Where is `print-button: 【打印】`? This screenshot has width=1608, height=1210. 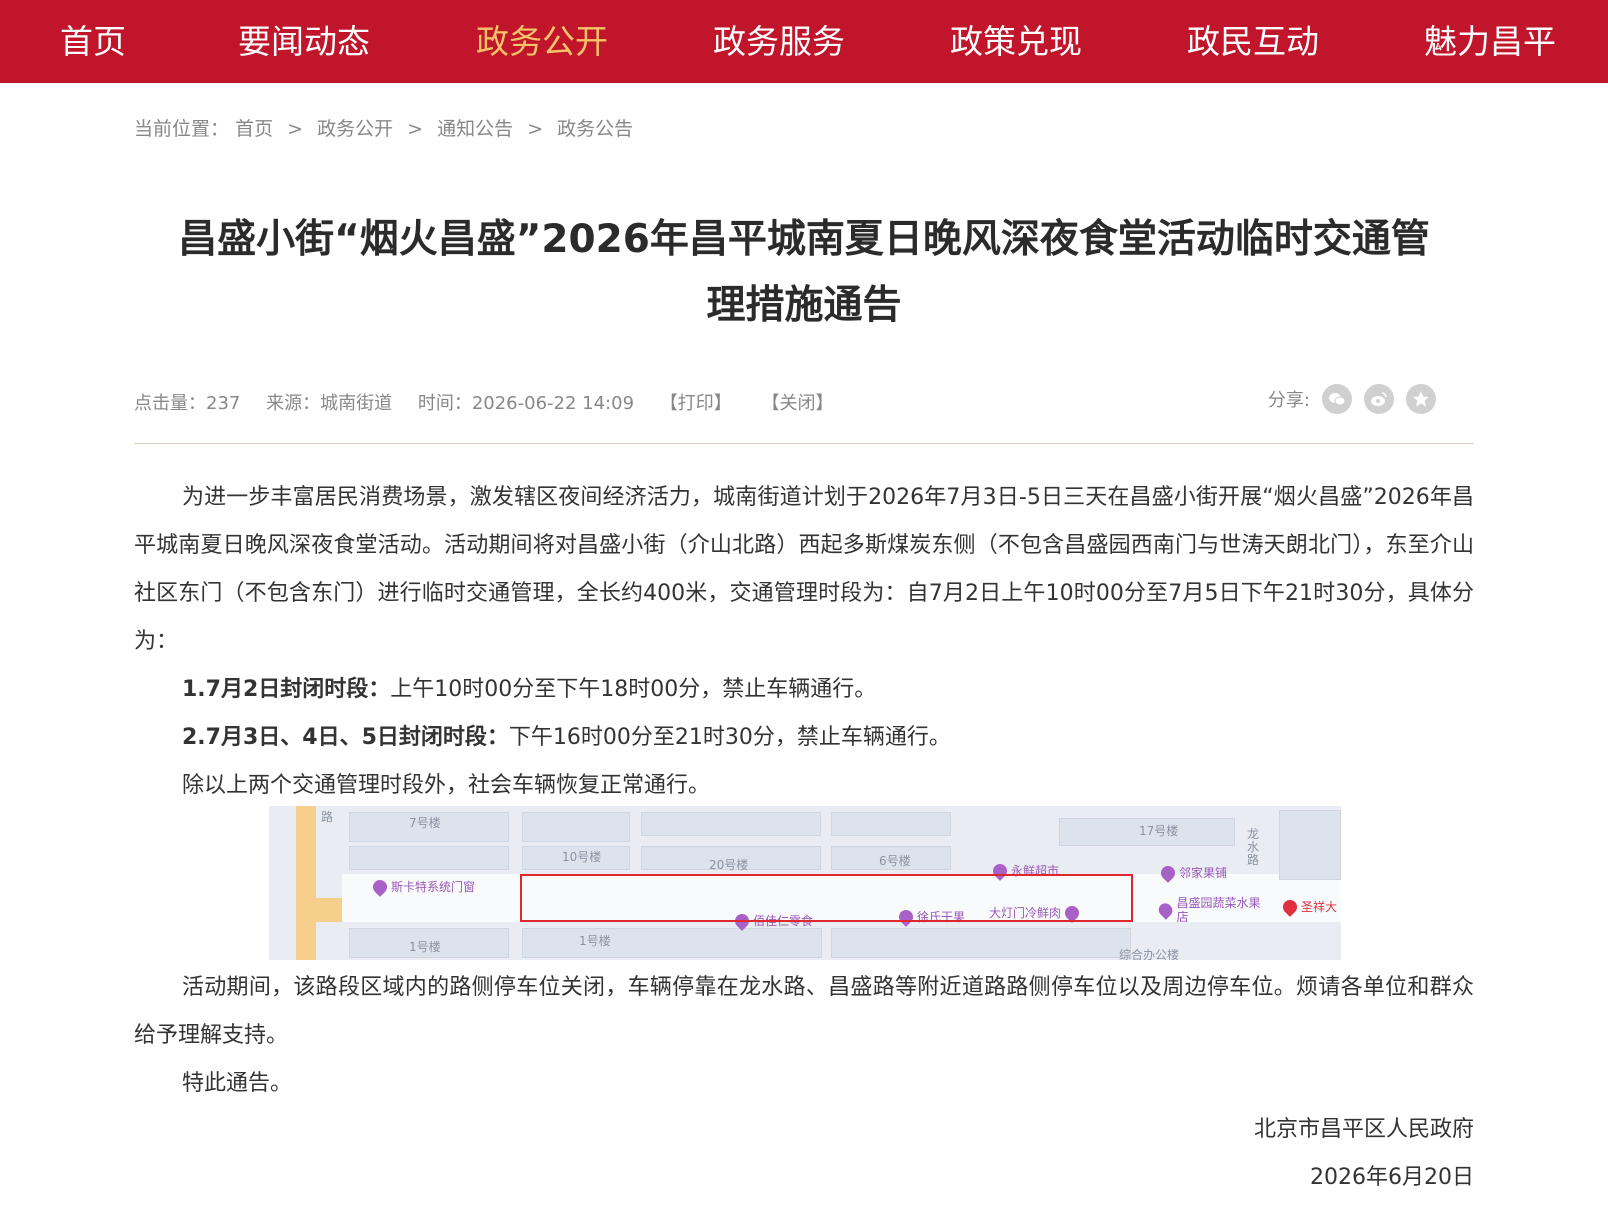 print-button: 【打印】 is located at coordinates (696, 403).